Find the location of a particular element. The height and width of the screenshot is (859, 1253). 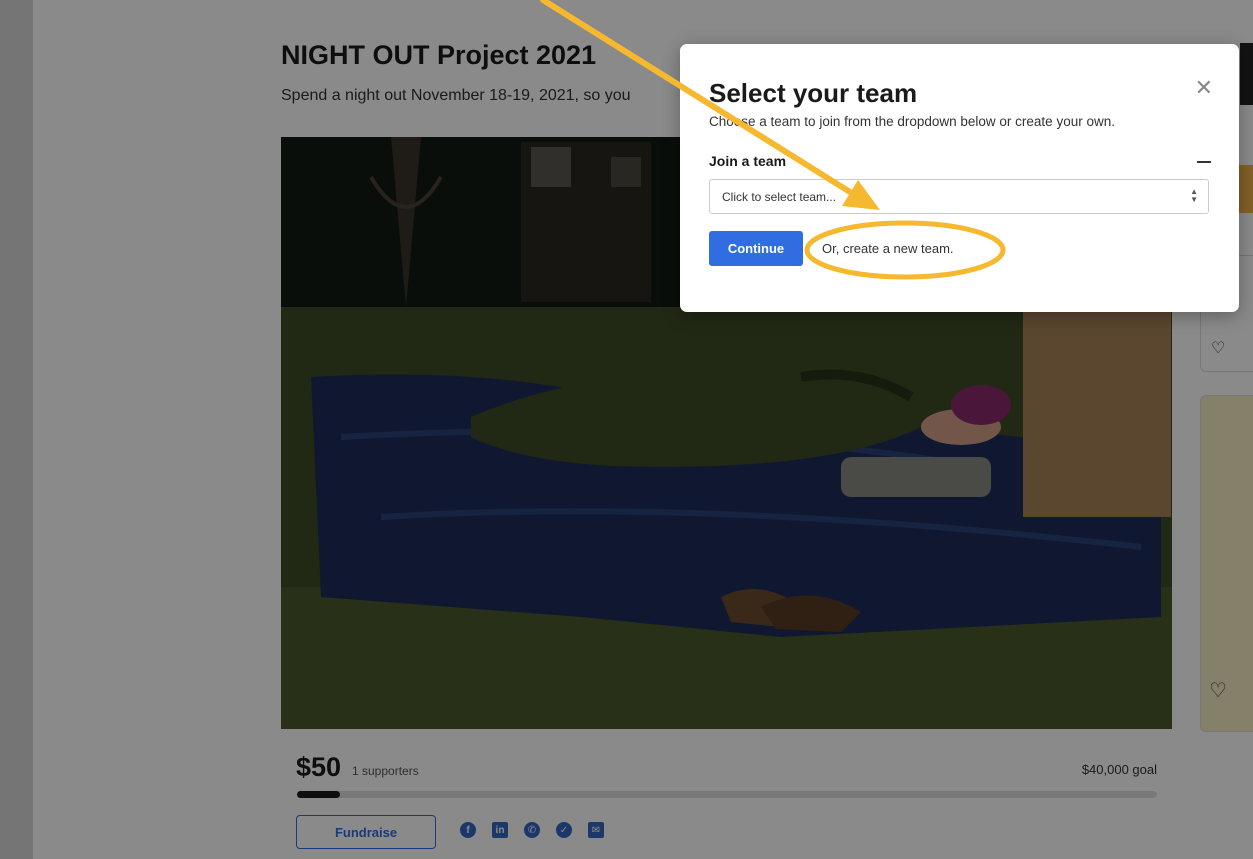

select-arrows-icon: ▲ ▼ is located at coordinates (1194, 195).